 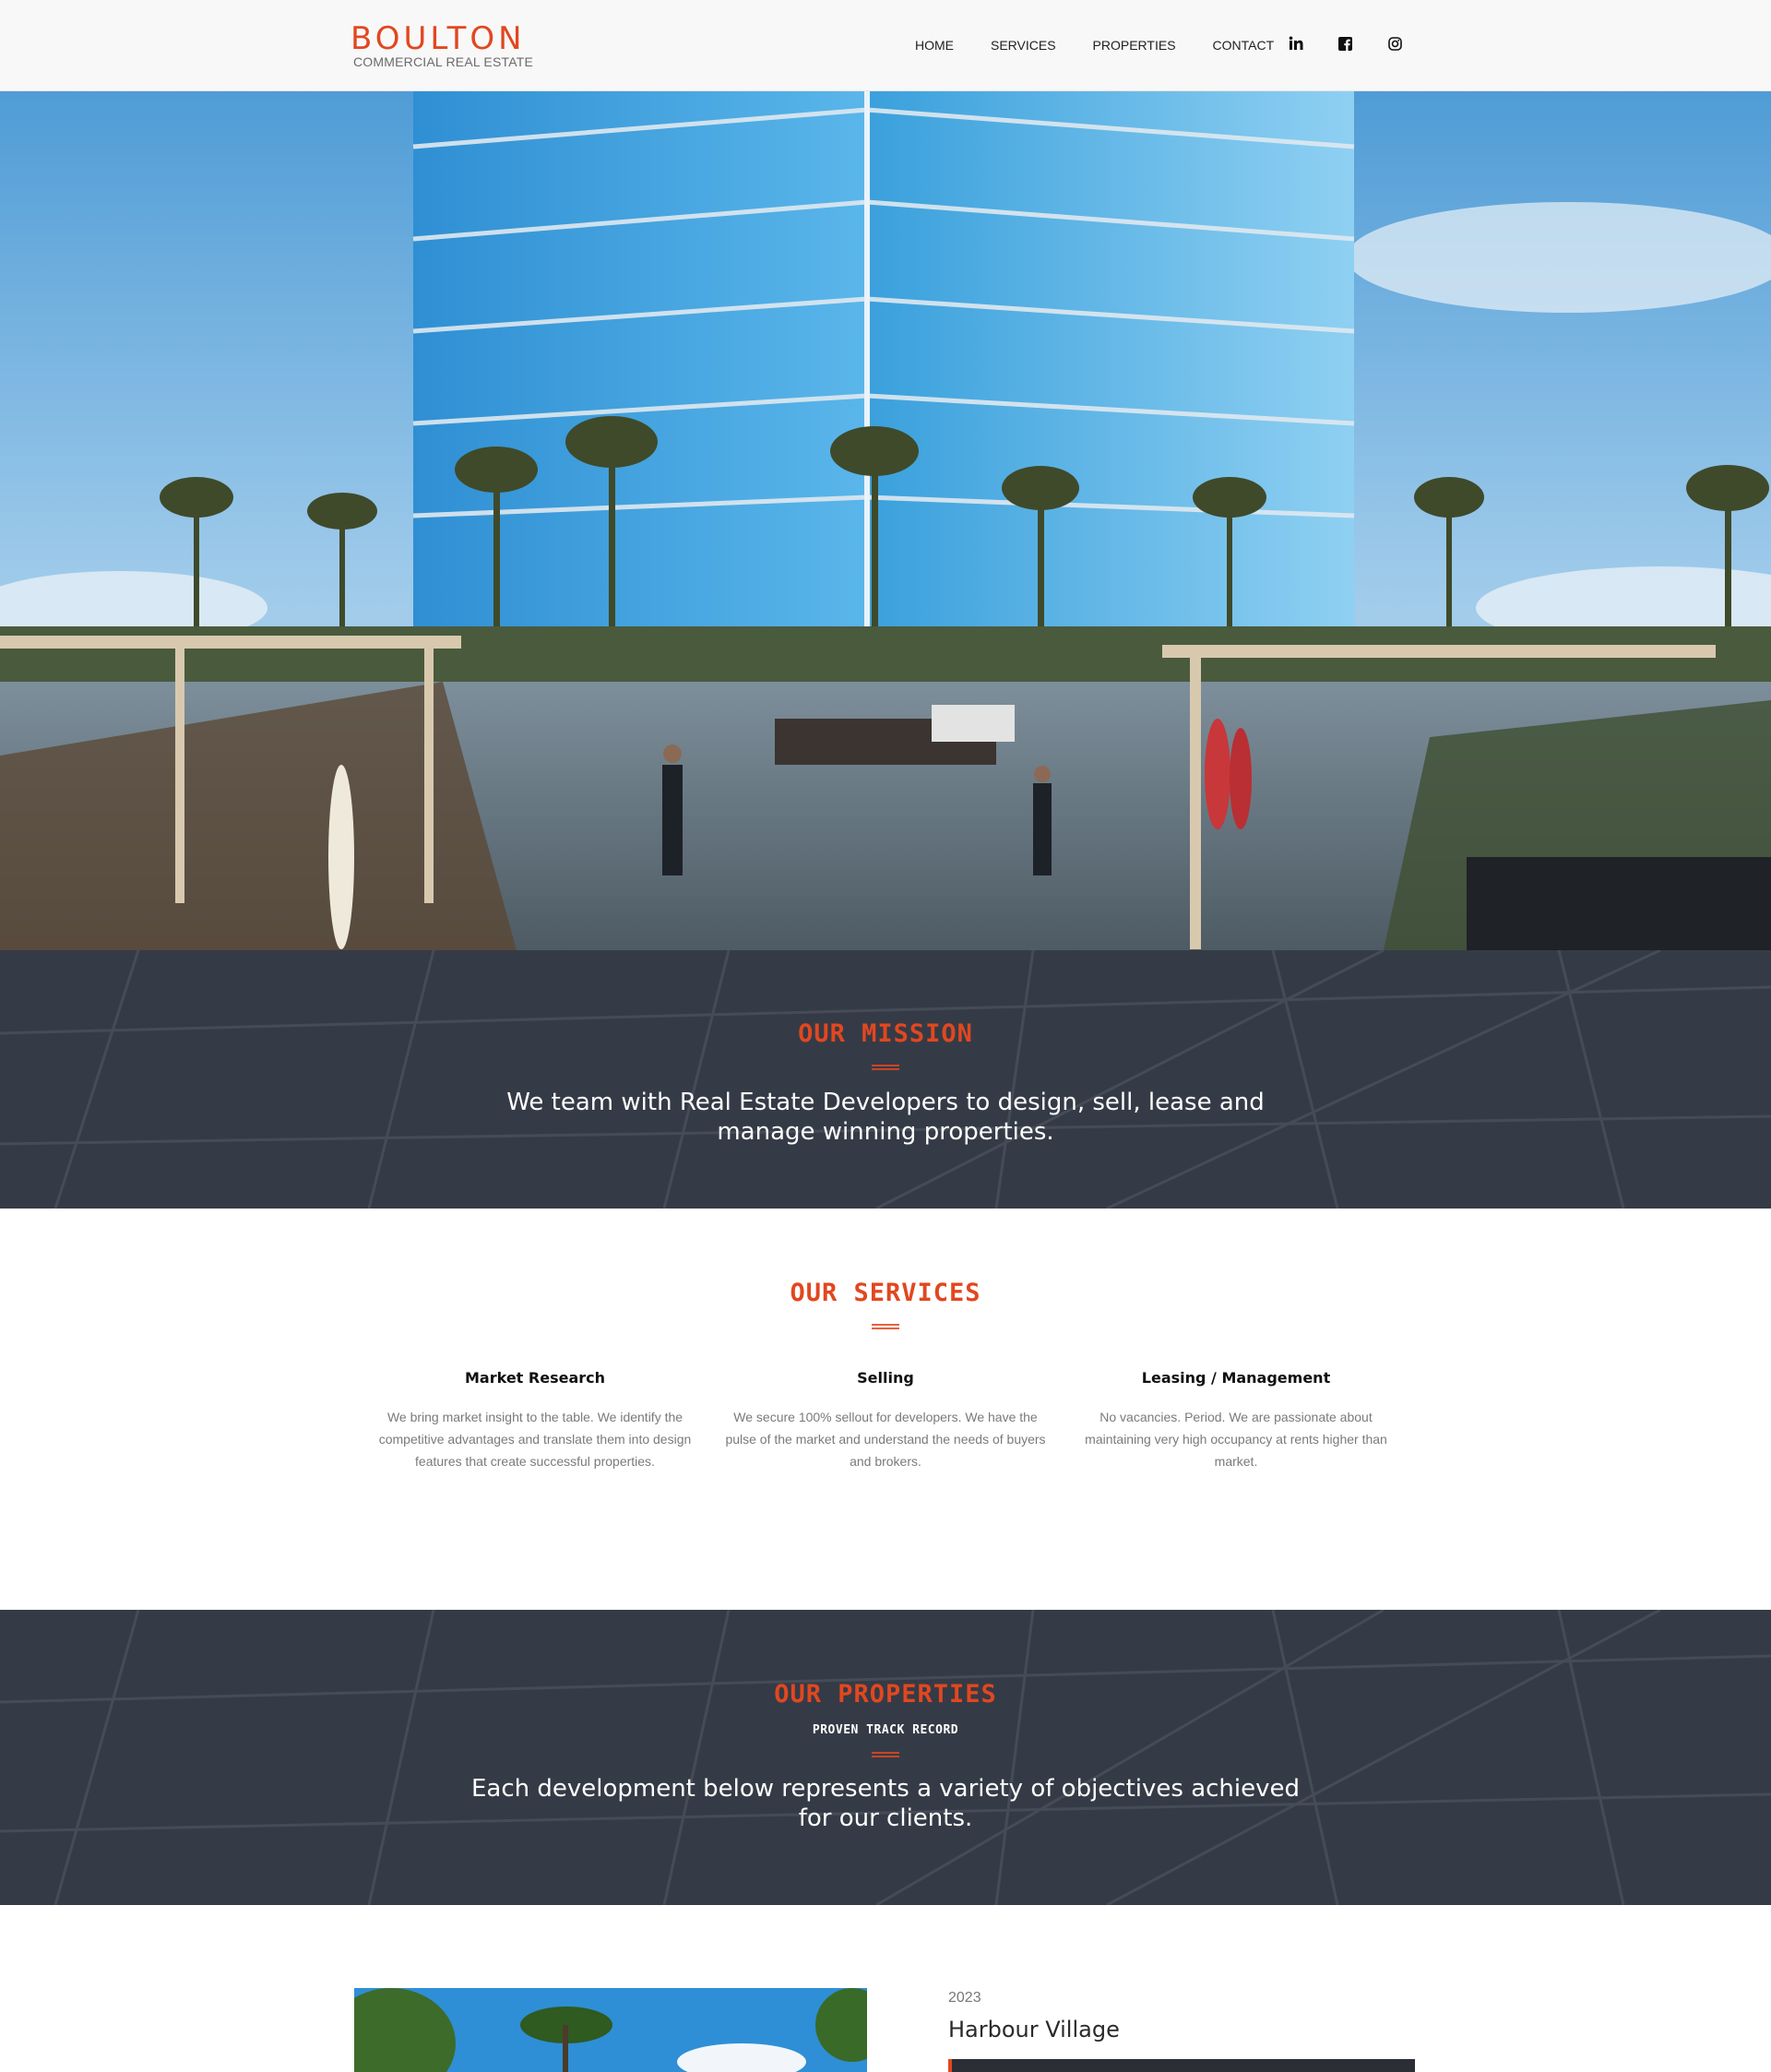 I want to click on property-year: 2023, so click(x=964, y=1998).